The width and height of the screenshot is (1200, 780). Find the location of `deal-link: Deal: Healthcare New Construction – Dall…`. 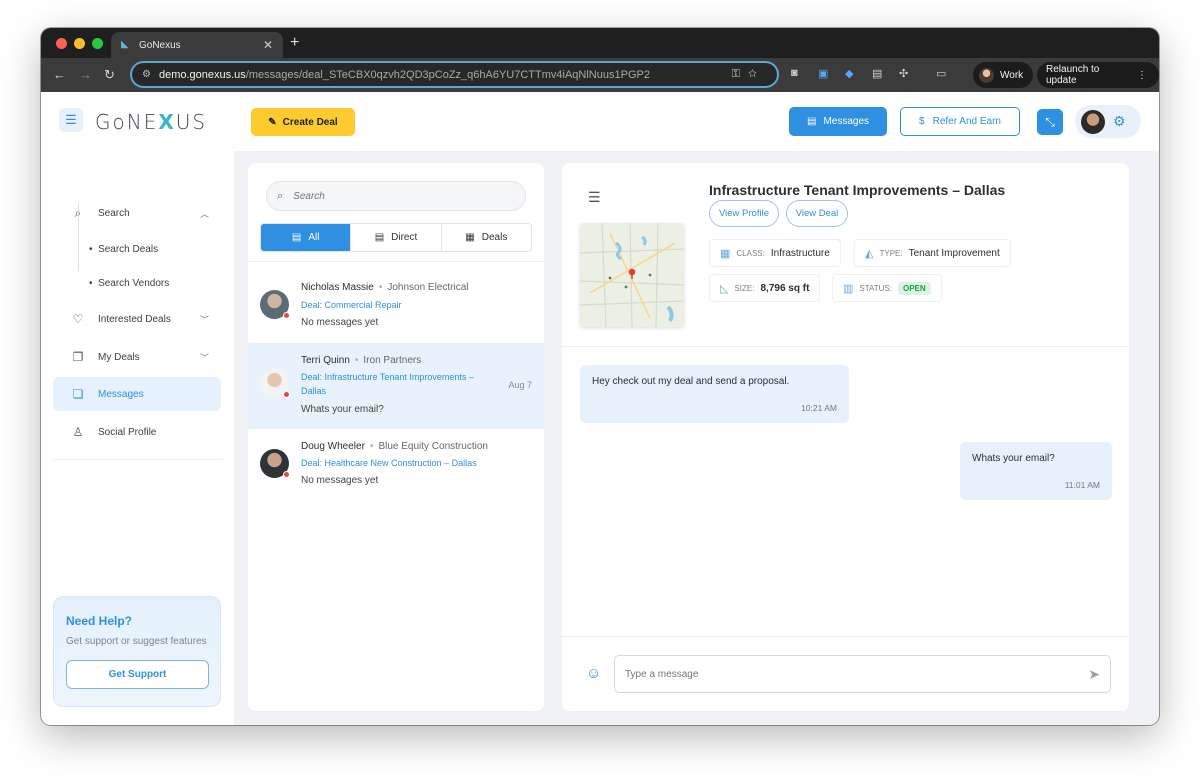

deal-link: Deal: Healthcare New Construction – Dall… is located at coordinates (416, 463).